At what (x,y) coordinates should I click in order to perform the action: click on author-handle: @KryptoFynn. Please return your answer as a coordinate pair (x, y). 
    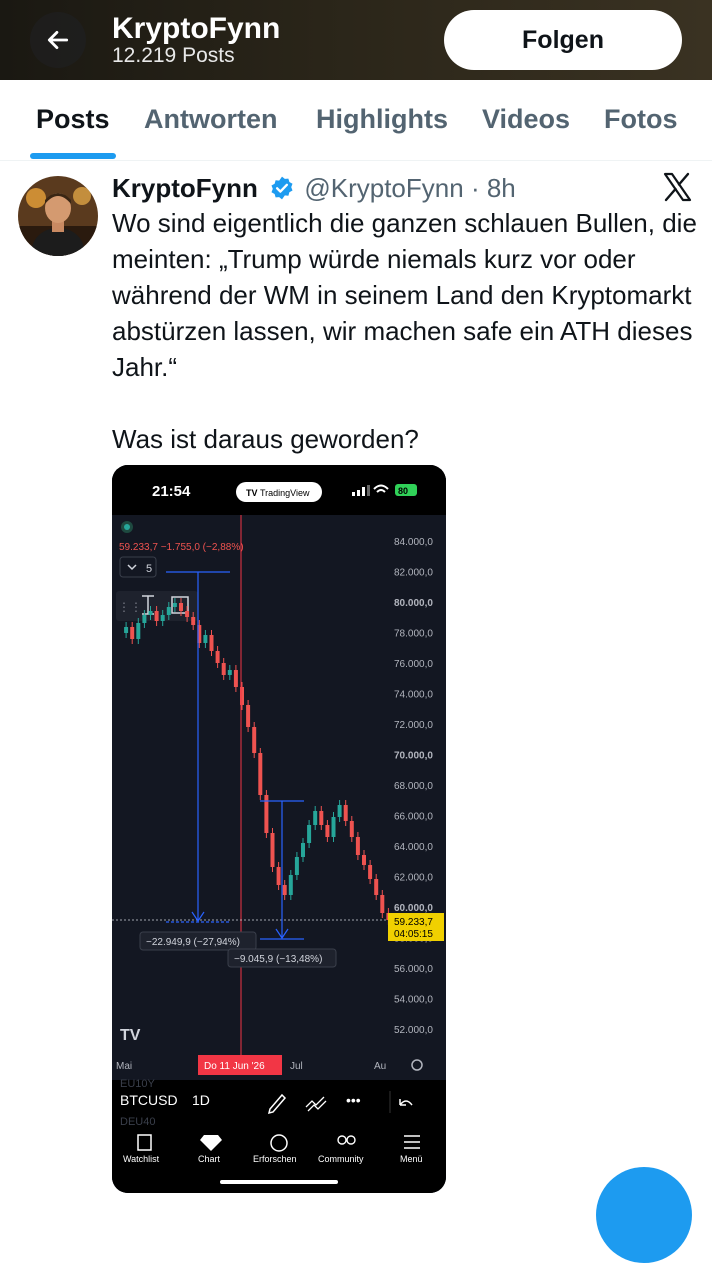
    Looking at the image, I should click on (383, 188).